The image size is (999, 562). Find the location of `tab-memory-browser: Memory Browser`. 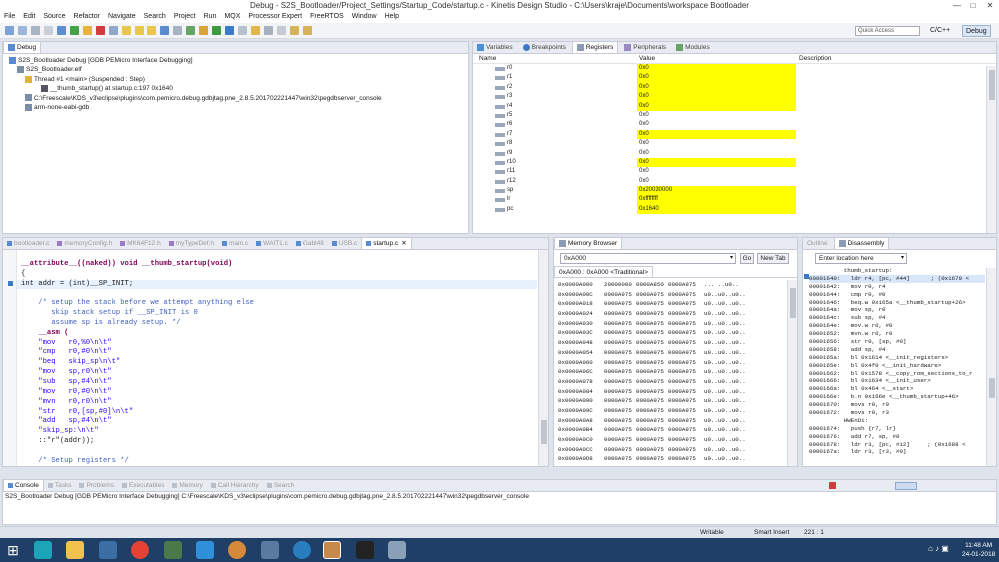

tab-memory-browser: Memory Browser is located at coordinates (588, 243).